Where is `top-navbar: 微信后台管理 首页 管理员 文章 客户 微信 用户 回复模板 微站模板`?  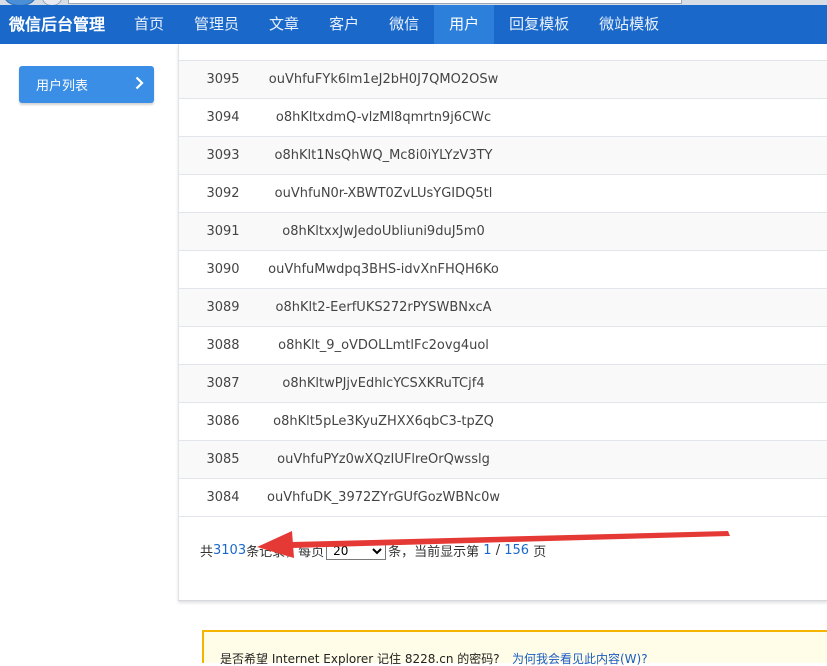
top-navbar: 微信后台管理 首页 管理员 文章 客户 微信 用户 回复模板 微站模板 is located at coordinates (413, 24).